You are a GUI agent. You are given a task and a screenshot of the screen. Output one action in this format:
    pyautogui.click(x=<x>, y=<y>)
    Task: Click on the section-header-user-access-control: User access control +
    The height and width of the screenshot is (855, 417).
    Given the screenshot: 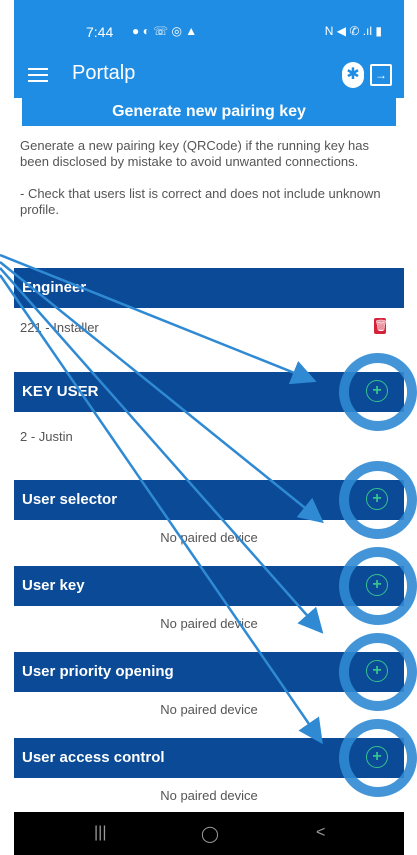 What is the action you would take?
    pyautogui.click(x=209, y=758)
    